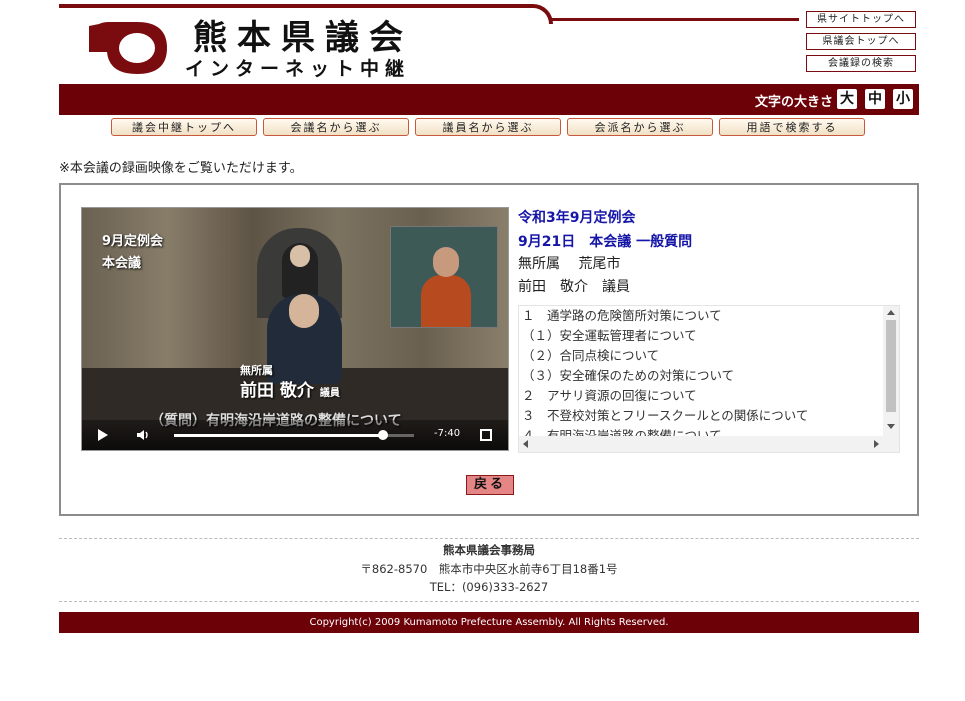 This screenshot has height=701, width=965. Describe the element at coordinates (336, 127) in the screenshot. I see `nav-by-meeting: 会議名から選ぶ` at that location.